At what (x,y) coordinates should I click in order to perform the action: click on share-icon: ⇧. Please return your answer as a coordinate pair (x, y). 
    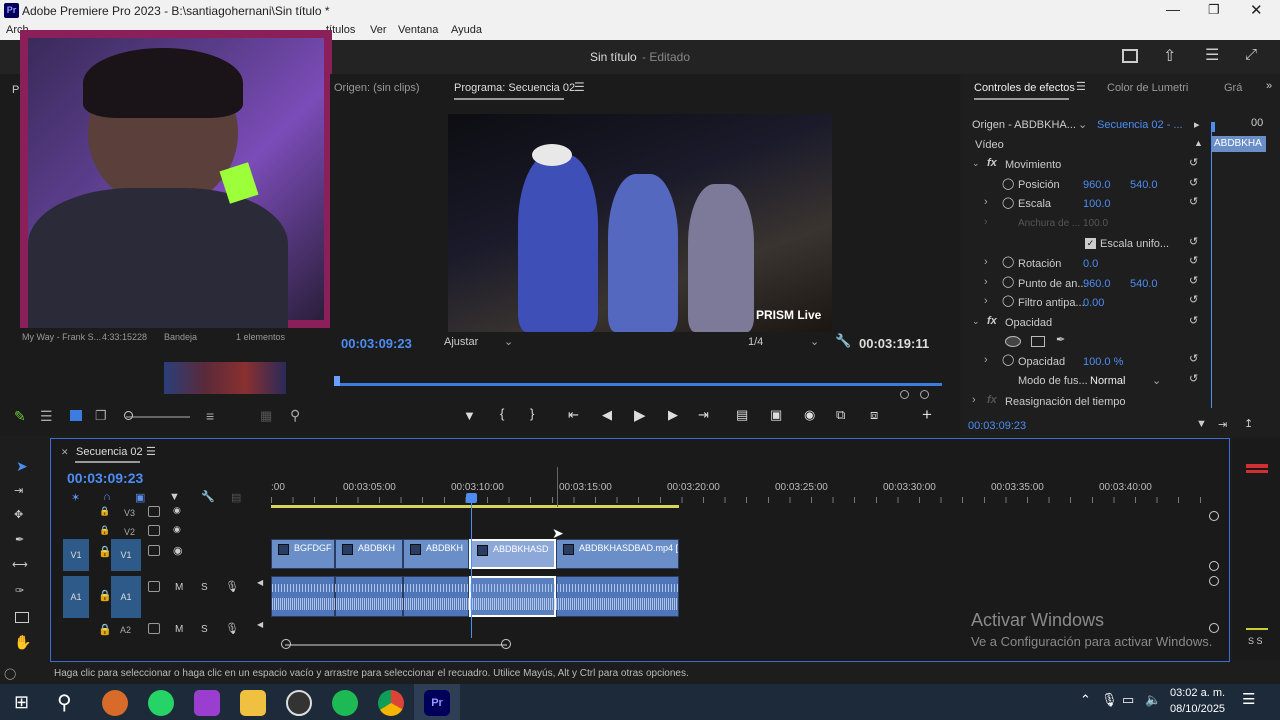
    Looking at the image, I should click on (1169, 56).